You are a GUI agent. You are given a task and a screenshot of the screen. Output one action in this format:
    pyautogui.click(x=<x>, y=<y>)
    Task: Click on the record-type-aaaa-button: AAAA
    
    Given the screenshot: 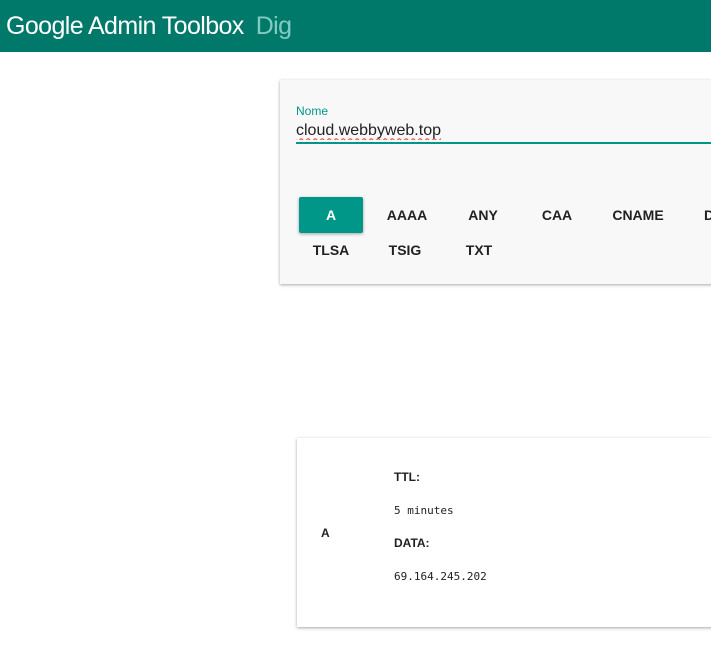 What is the action you would take?
    pyautogui.click(x=407, y=215)
    